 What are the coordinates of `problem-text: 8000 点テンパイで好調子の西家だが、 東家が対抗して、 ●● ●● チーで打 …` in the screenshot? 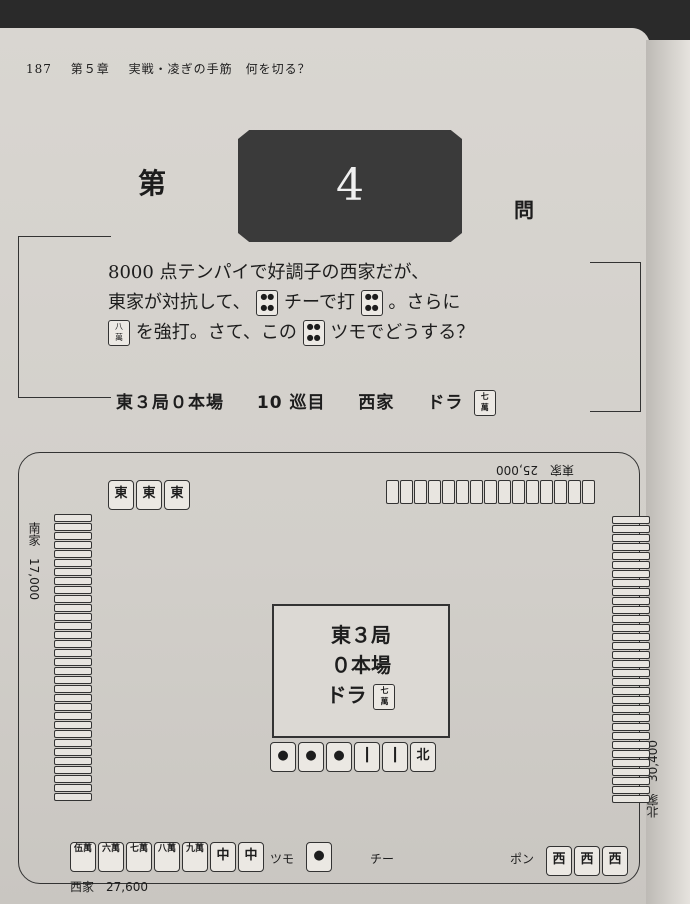 It's located at (348, 303).